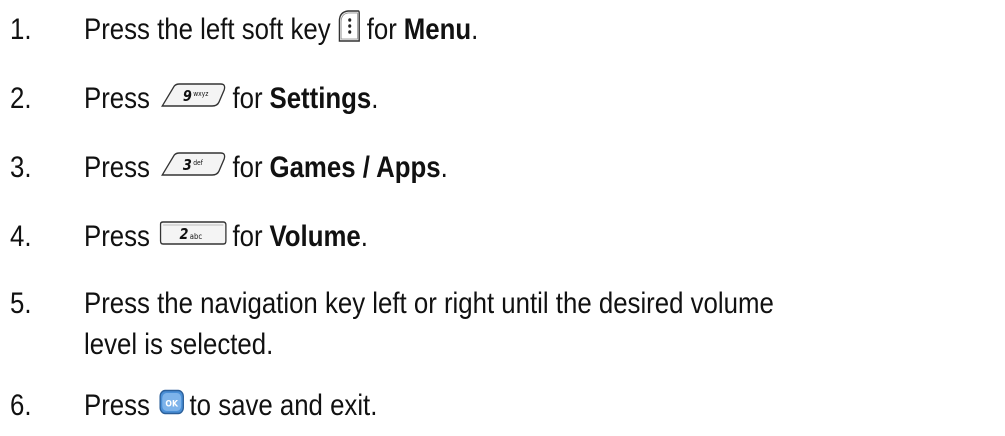  What do you see at coordinates (201, 94) in the screenshot?
I see `key-letters: wxyz` at bounding box center [201, 94].